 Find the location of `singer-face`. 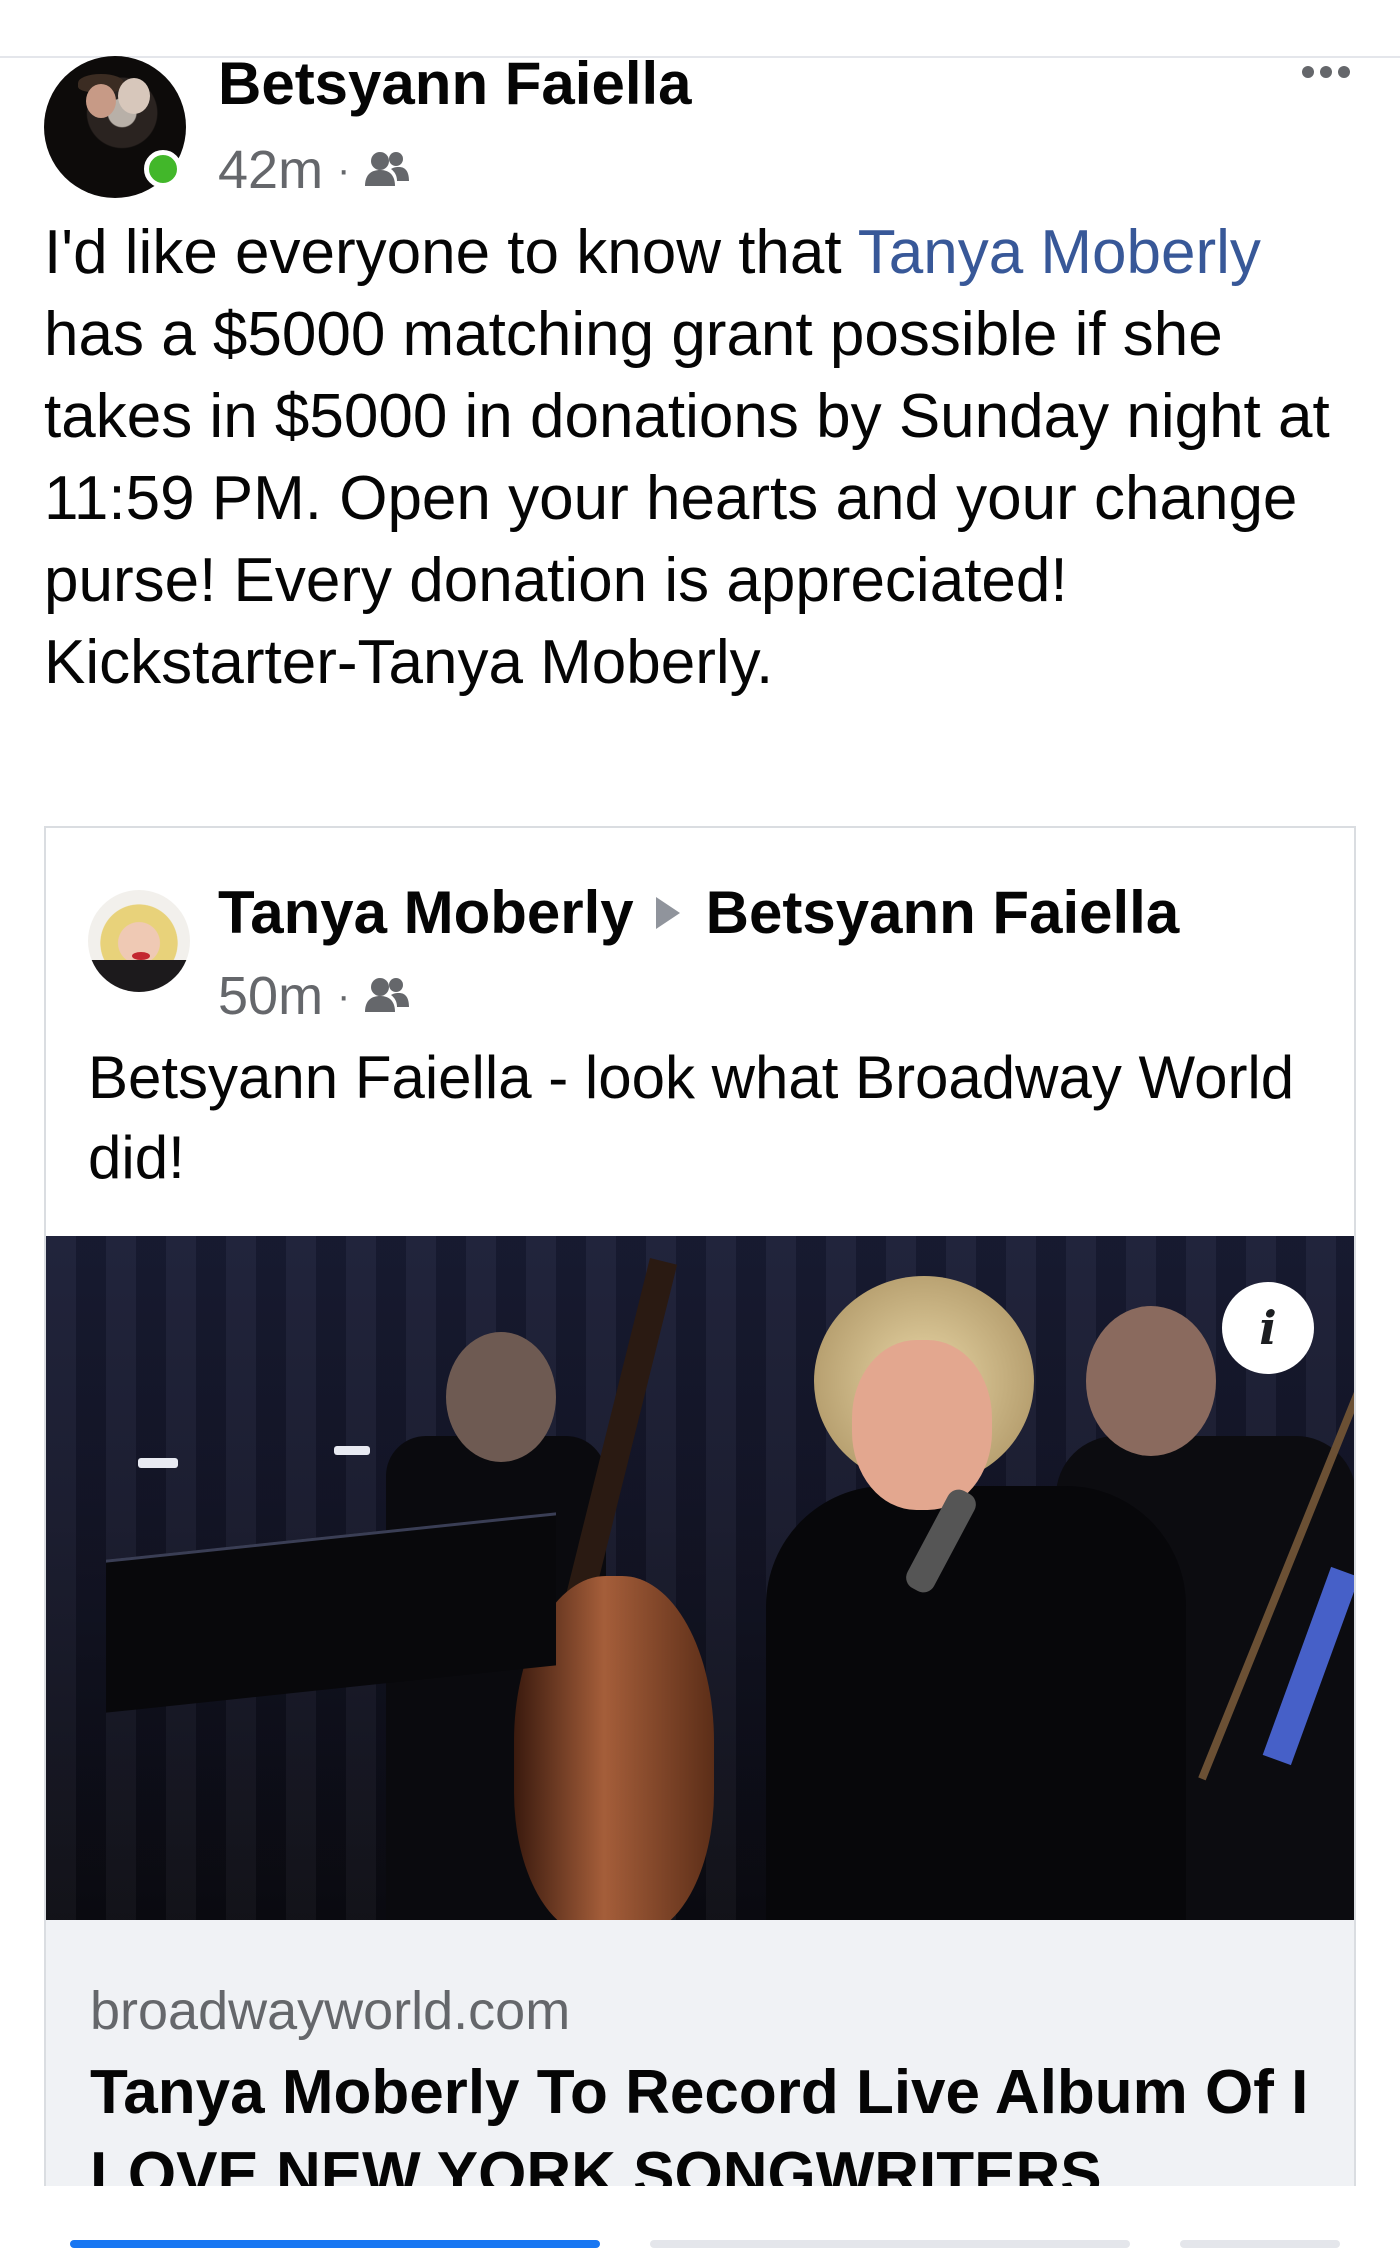

singer-face is located at coordinates (922, 1425).